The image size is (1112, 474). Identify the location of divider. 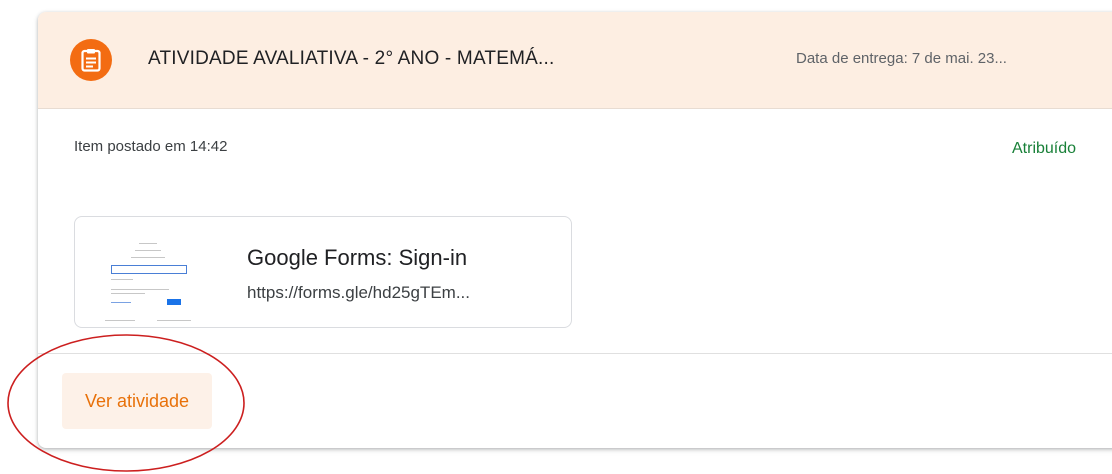
(575, 353).